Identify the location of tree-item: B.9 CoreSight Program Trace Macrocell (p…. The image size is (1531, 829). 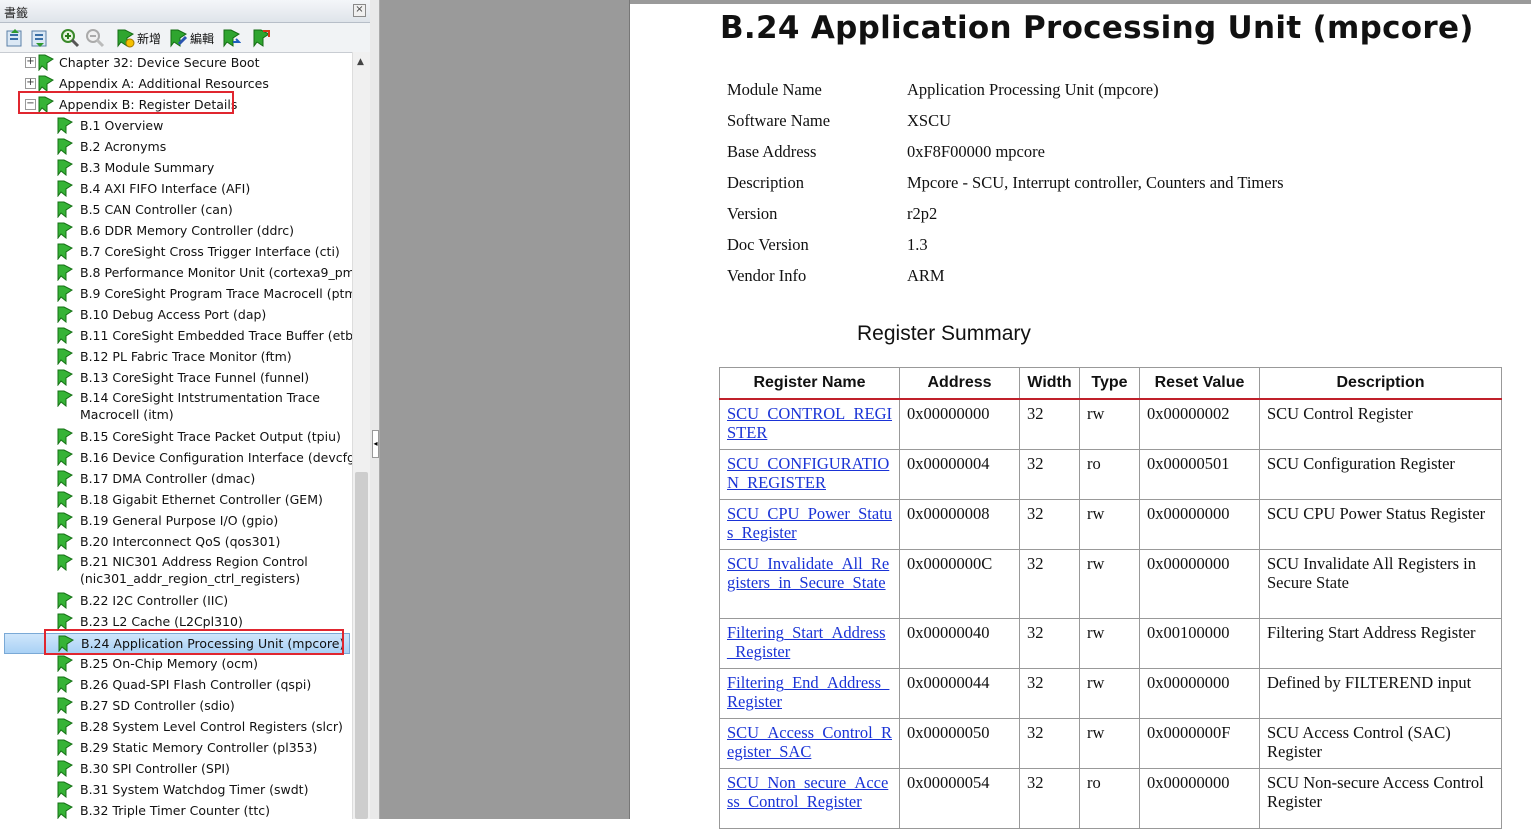
(176, 293).